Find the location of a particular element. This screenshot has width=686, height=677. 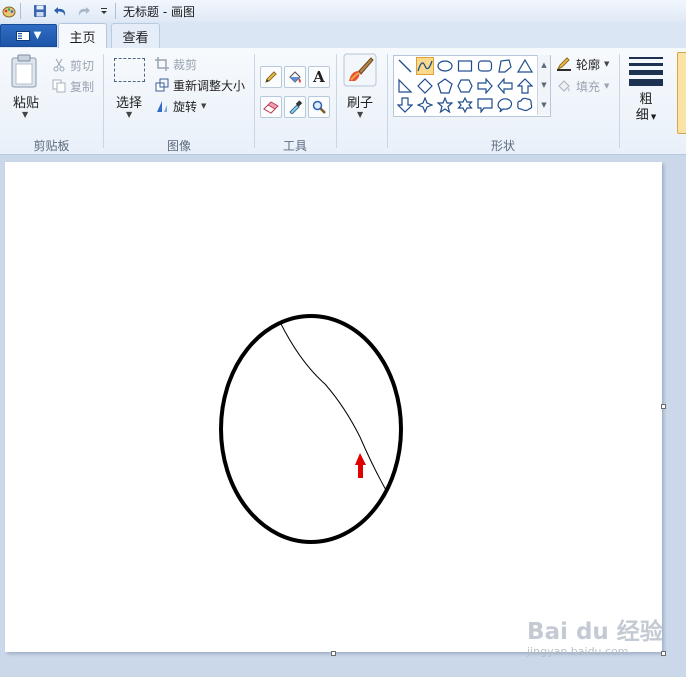

rectangle-icon is located at coordinates (465, 66).